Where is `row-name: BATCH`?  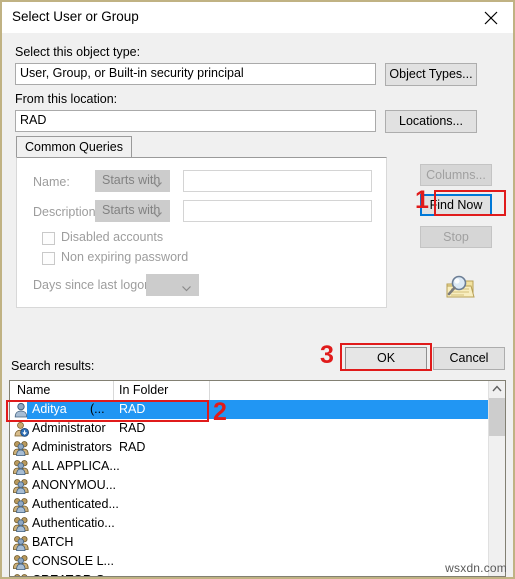
row-name: BATCH is located at coordinates (53, 542).